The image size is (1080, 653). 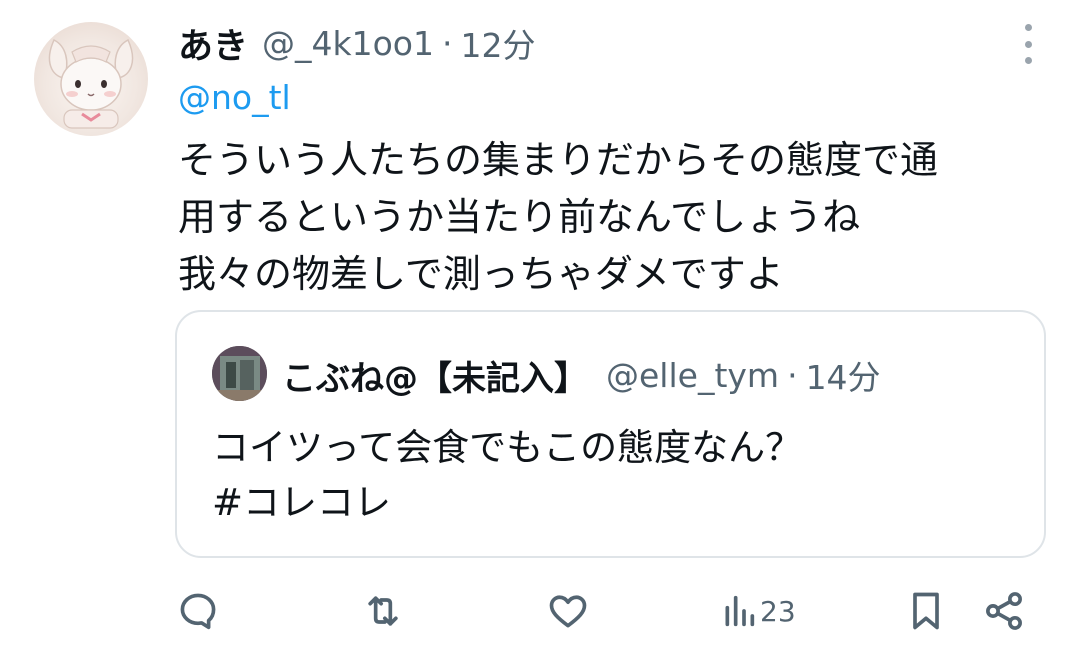 I want to click on like-button, so click(x=568, y=611).